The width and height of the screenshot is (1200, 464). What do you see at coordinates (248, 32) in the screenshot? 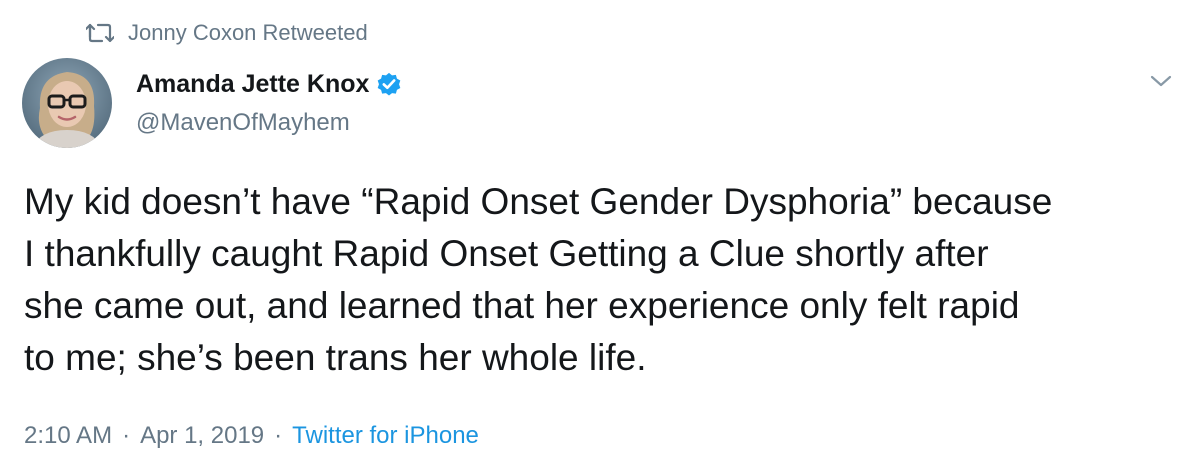
I see `retweet-label: Jonny Coxon Retweeted` at bounding box center [248, 32].